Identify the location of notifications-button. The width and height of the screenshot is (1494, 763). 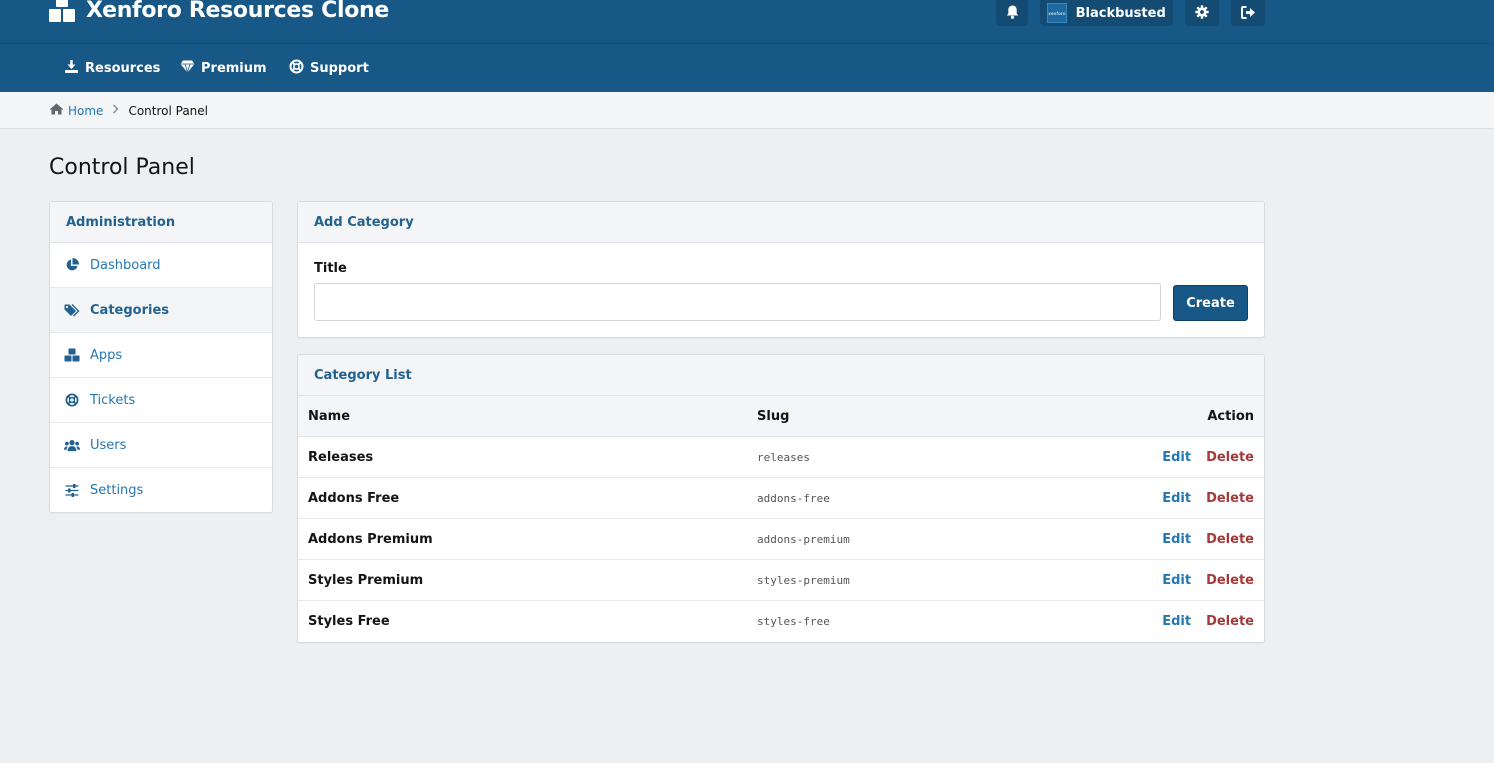
(1012, 13).